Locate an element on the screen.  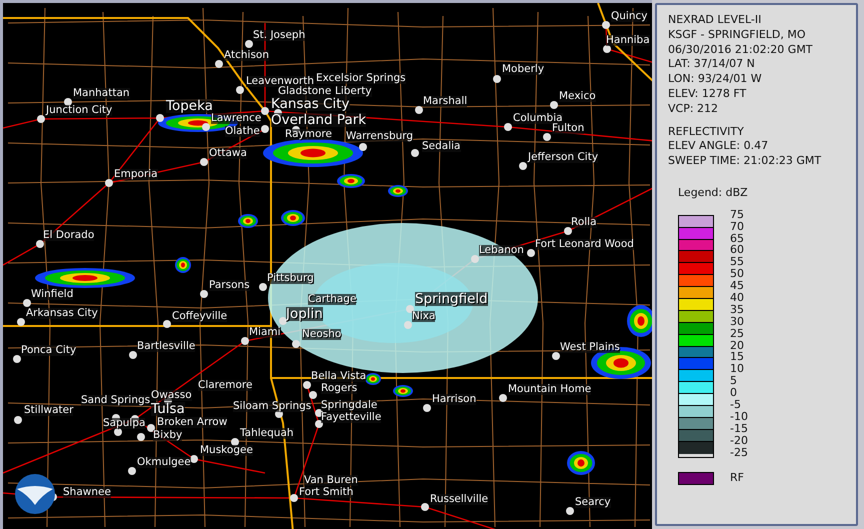
radar-info-line: LAT: 37/14/07 N is located at coordinates (712, 64).